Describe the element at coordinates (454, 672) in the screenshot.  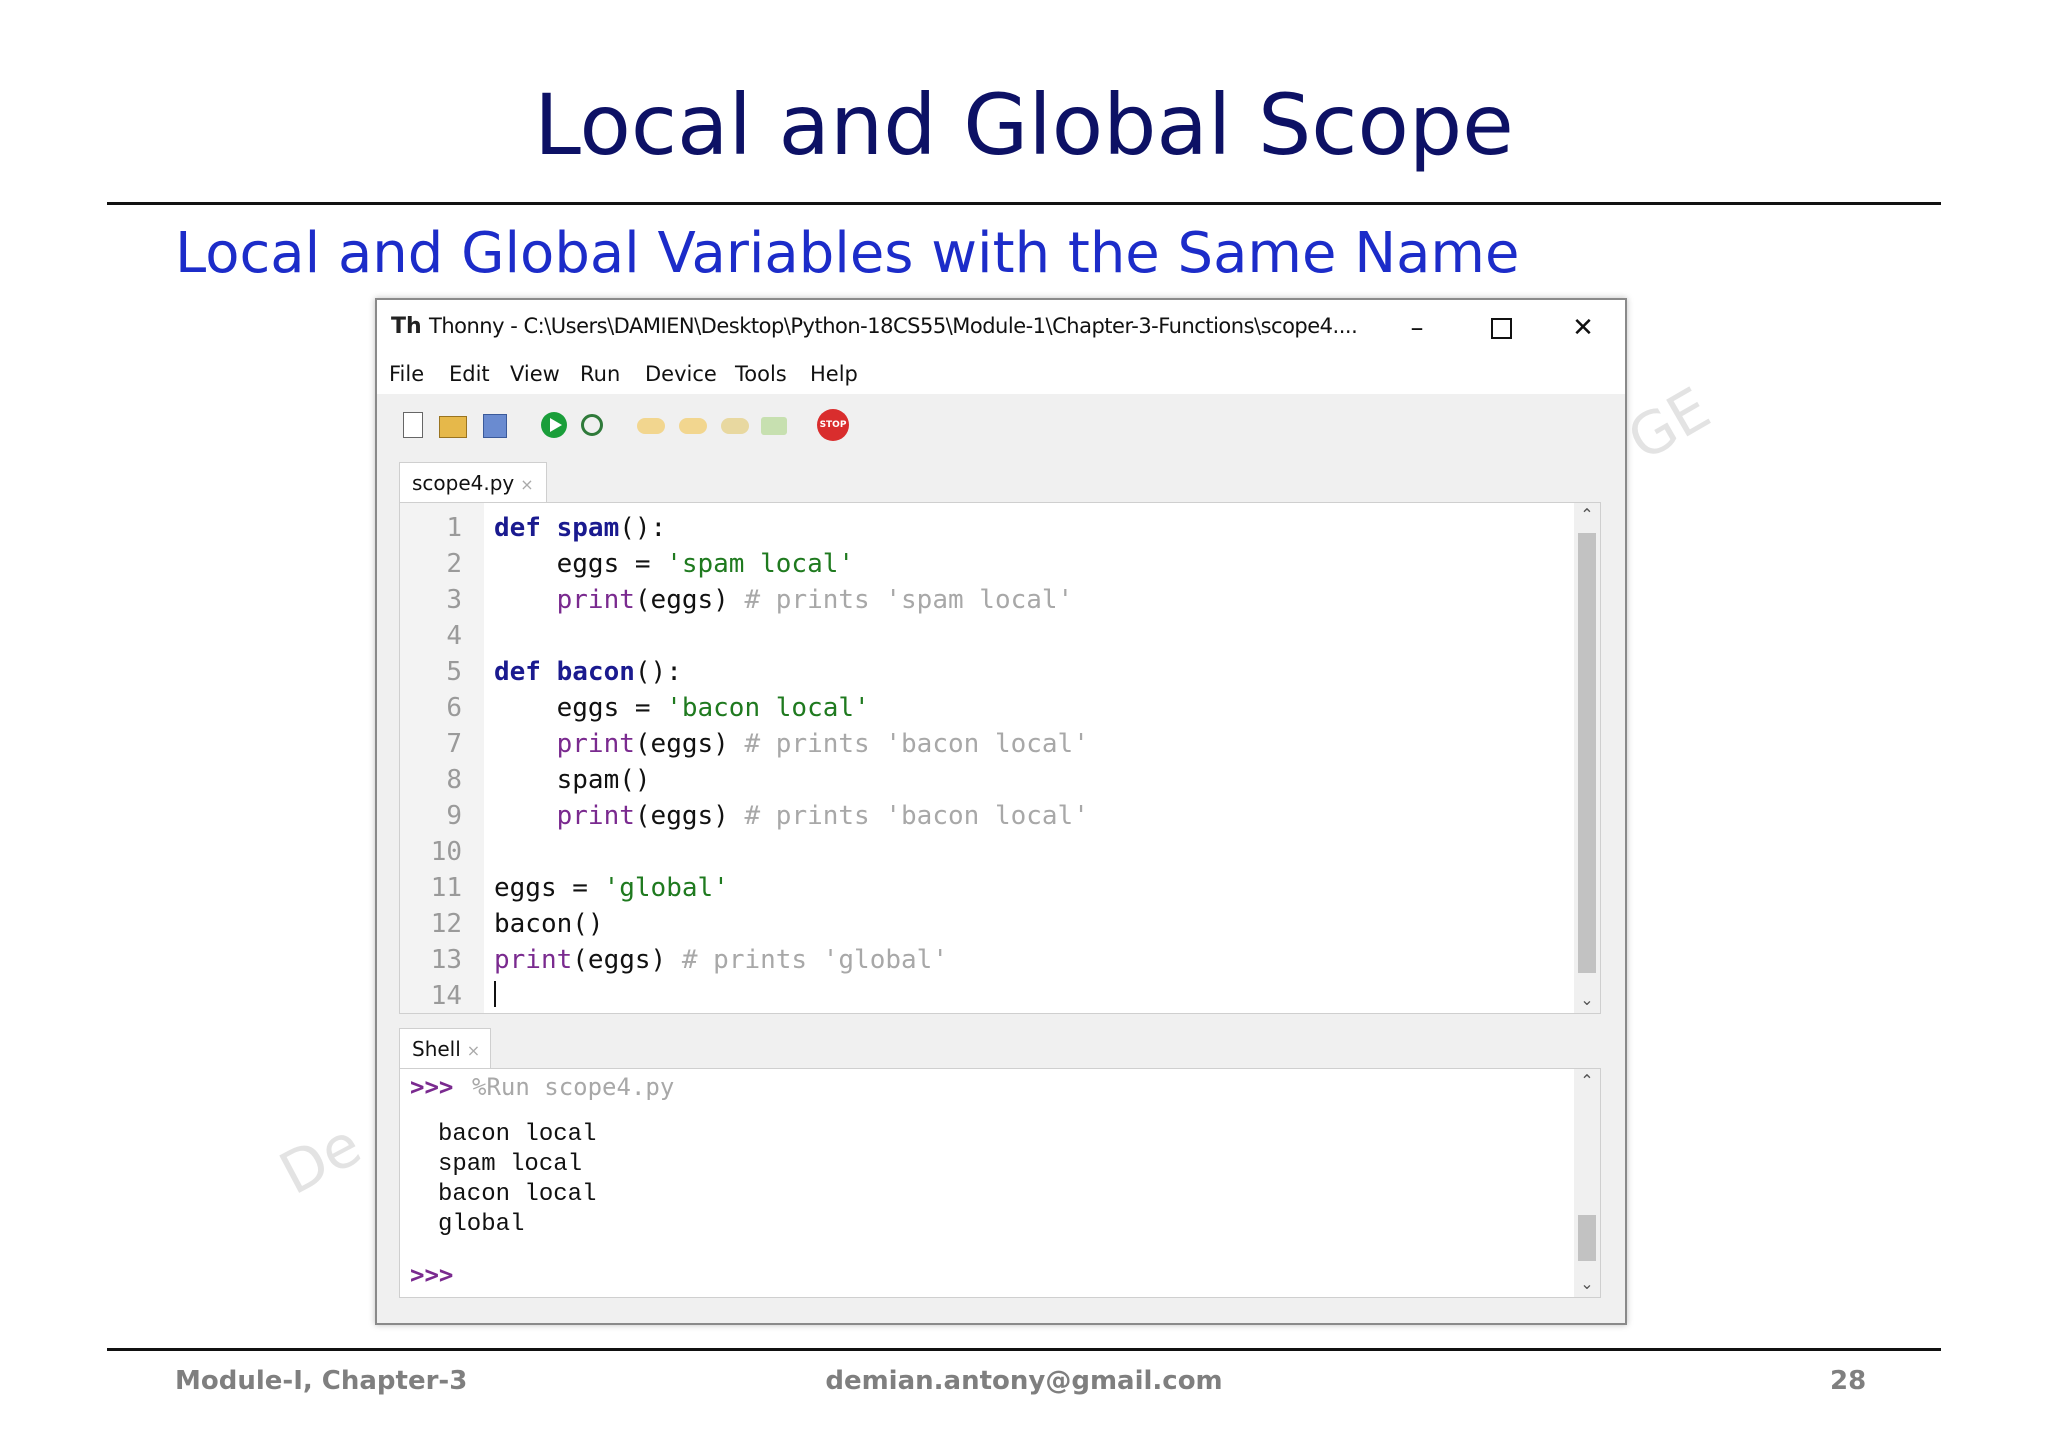
I see `line-number: 5` at that location.